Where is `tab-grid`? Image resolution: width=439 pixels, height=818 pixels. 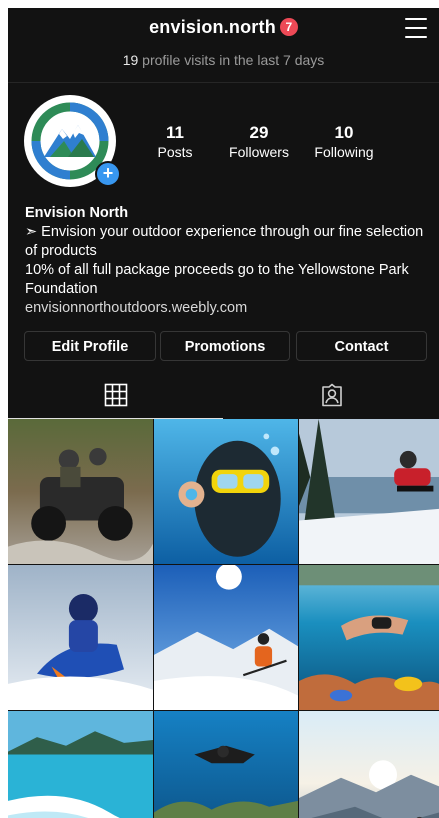
tab-grid is located at coordinates (115, 394).